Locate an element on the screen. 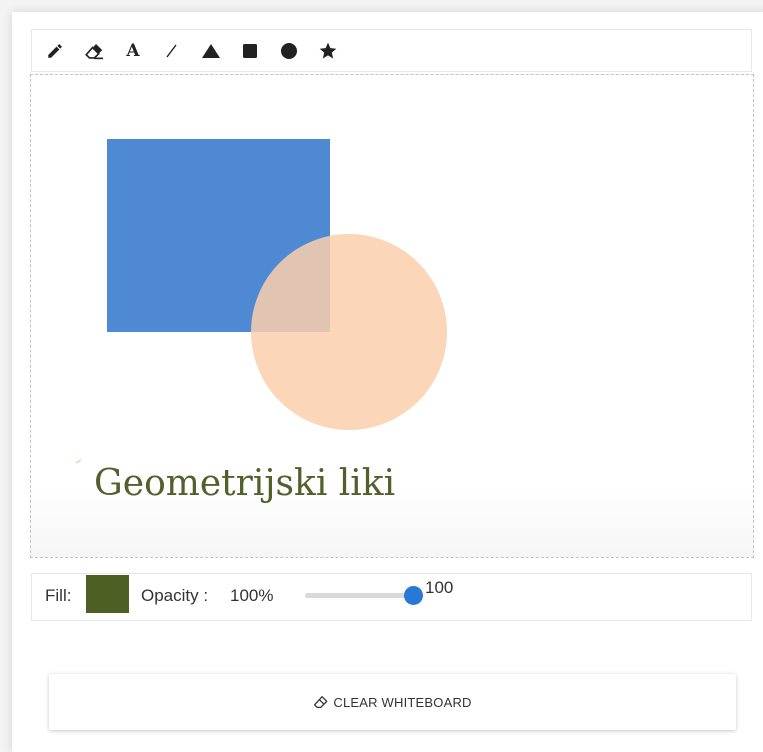 The height and width of the screenshot is (752, 763). text-tool: A is located at coordinates (133, 51).